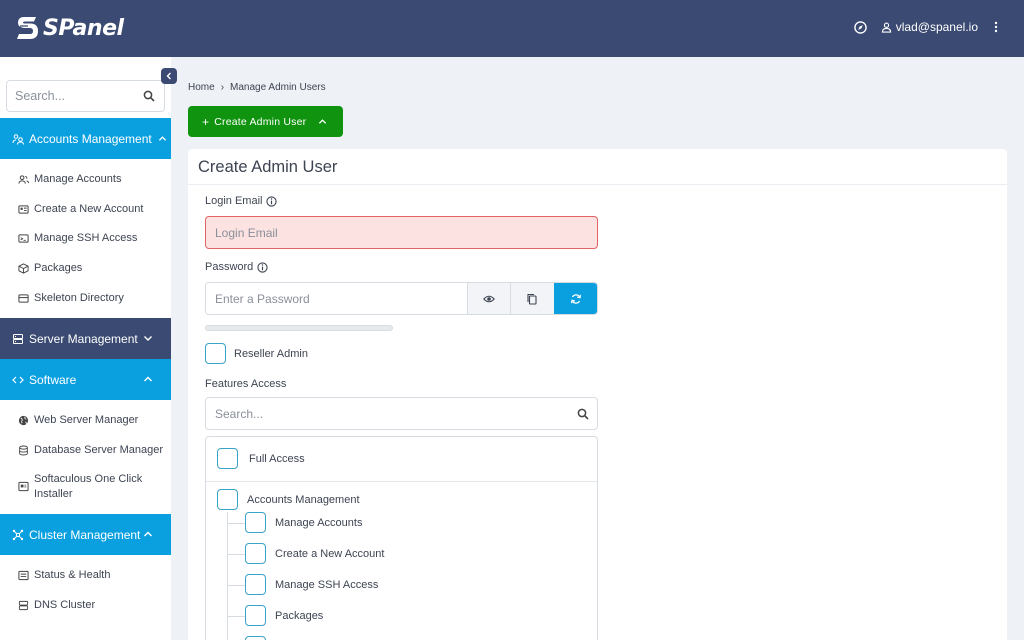 The width and height of the screenshot is (1024, 640). I want to click on sidebar-section-label: Accounts Management, so click(90, 138).